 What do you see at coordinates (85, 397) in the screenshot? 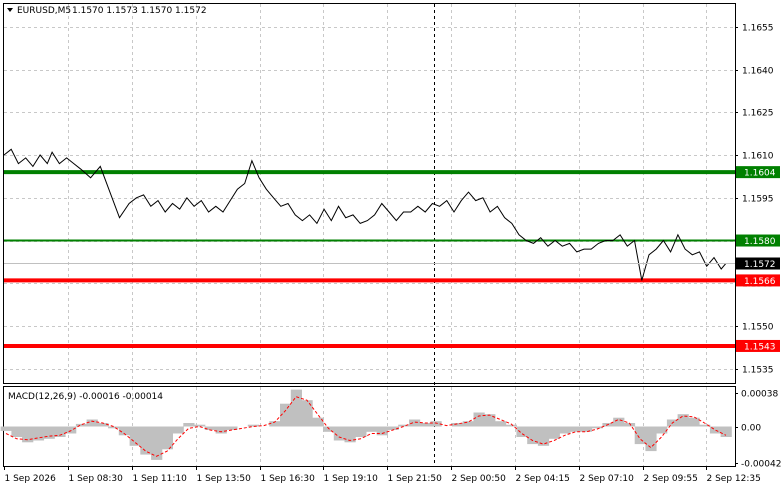
I see `macd-label: MACD(12,26,9) -0.00016 -0.00014` at bounding box center [85, 397].